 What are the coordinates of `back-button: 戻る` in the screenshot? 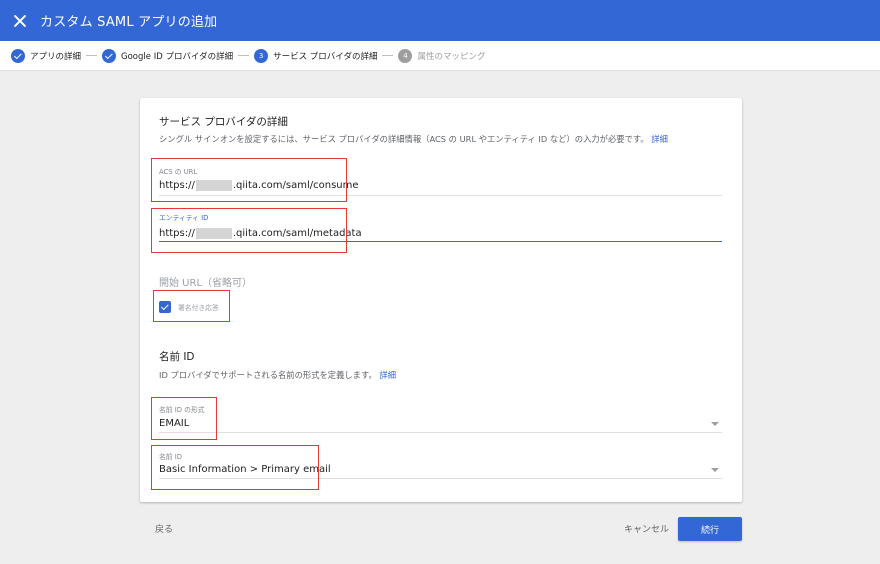 It's located at (164, 528).